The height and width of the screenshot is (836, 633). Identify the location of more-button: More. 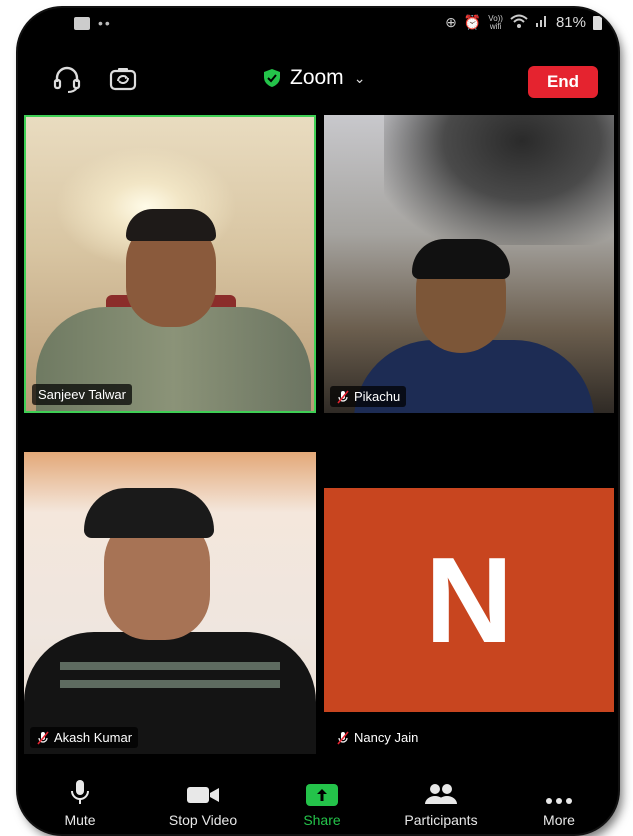
(559, 802).